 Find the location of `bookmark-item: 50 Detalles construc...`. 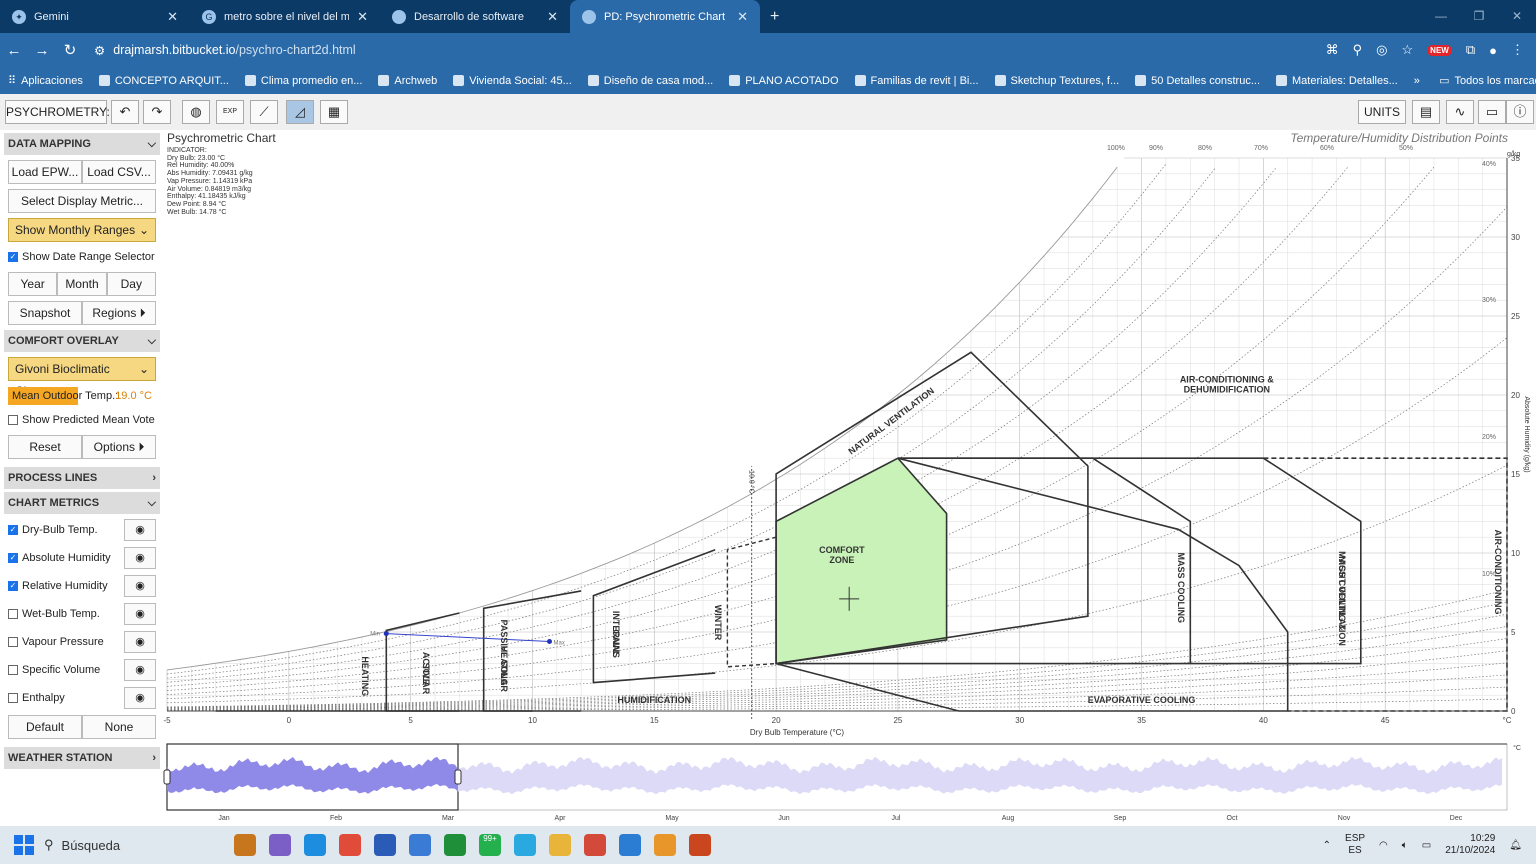

bookmark-item: 50 Detalles construc... is located at coordinates (1197, 81).